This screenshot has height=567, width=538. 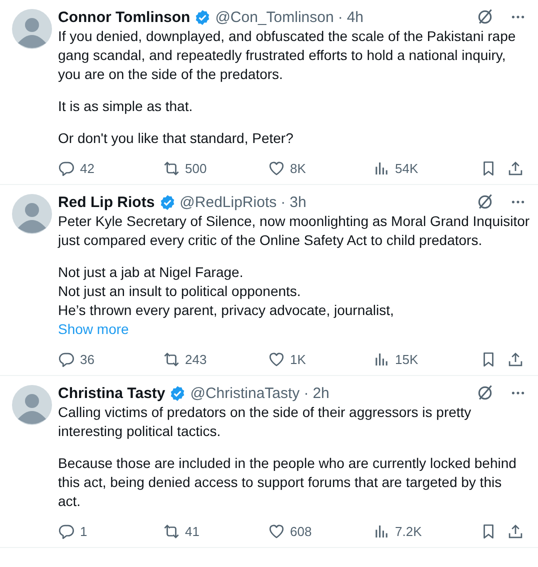 I want to click on repost-count: 243, so click(x=196, y=359).